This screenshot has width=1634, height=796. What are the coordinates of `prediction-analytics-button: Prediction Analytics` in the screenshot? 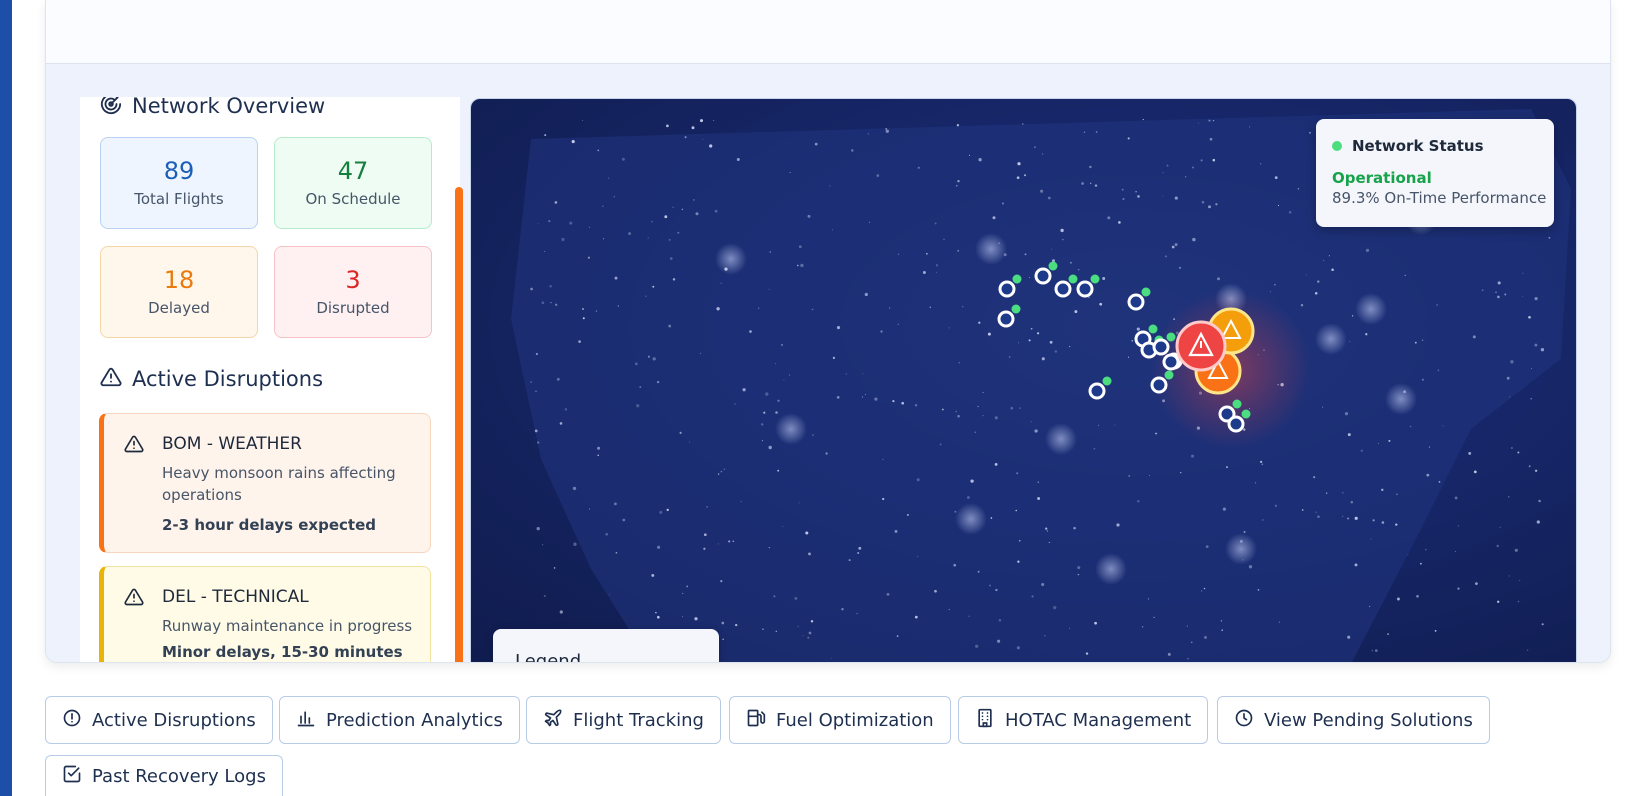 It's located at (399, 720).